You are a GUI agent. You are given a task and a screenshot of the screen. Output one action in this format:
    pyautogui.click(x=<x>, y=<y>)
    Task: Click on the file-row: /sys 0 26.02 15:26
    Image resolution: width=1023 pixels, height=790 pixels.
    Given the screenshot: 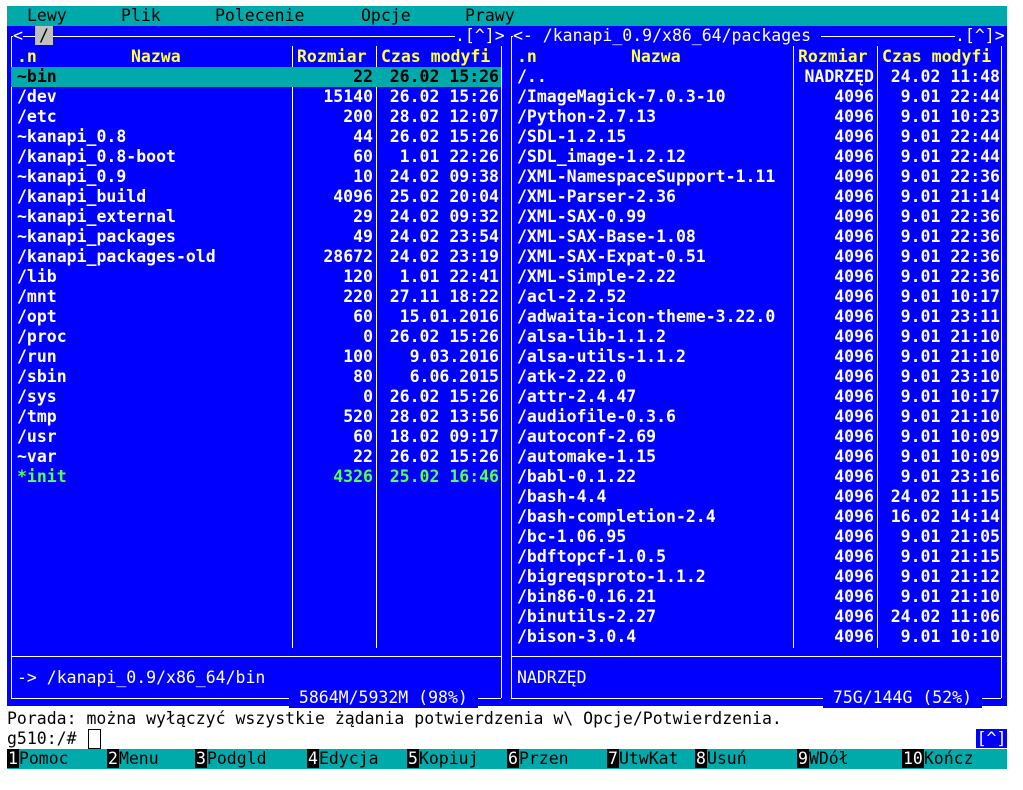 What is the action you would take?
    pyautogui.click(x=256, y=397)
    